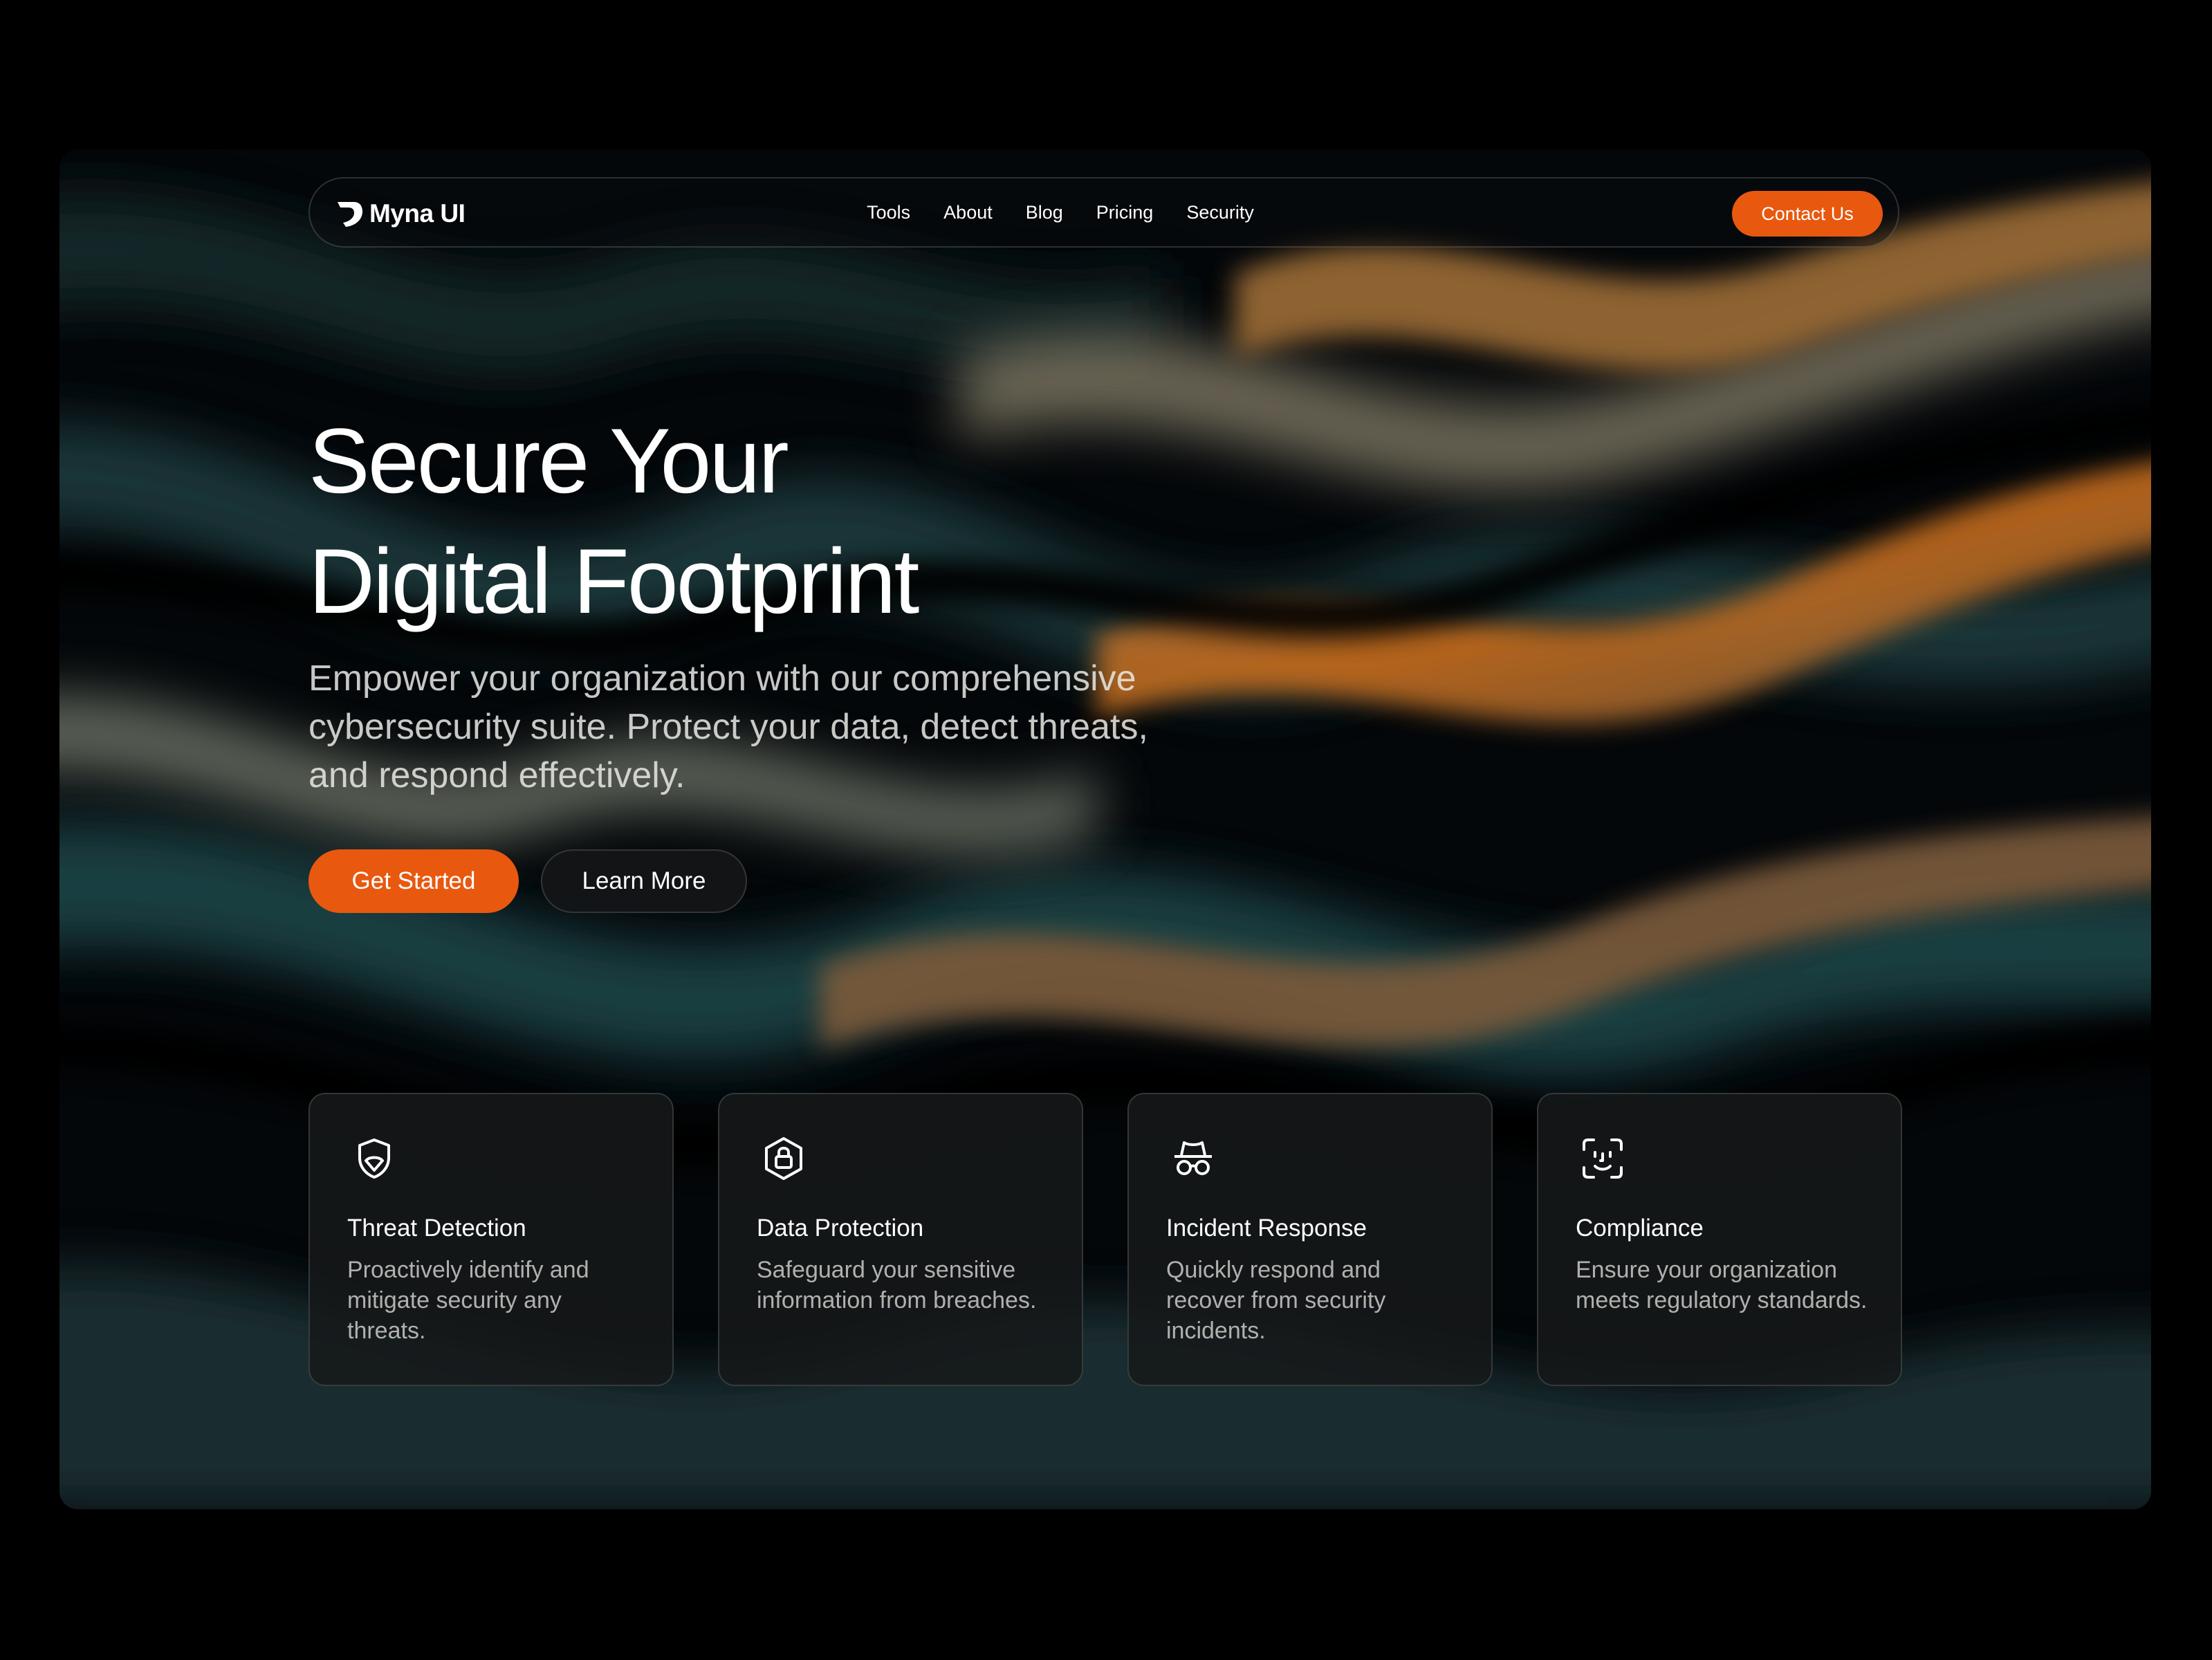 The height and width of the screenshot is (1660, 2212). Describe the element at coordinates (968, 212) in the screenshot. I see `nav-link-about: About` at that location.